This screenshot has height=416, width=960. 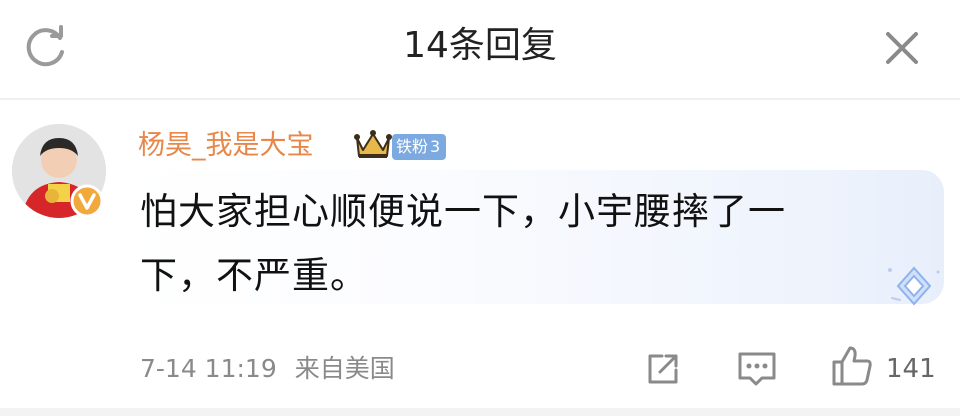 I want to click on comment-text-line-2: 下，不严重。, so click(x=254, y=275).